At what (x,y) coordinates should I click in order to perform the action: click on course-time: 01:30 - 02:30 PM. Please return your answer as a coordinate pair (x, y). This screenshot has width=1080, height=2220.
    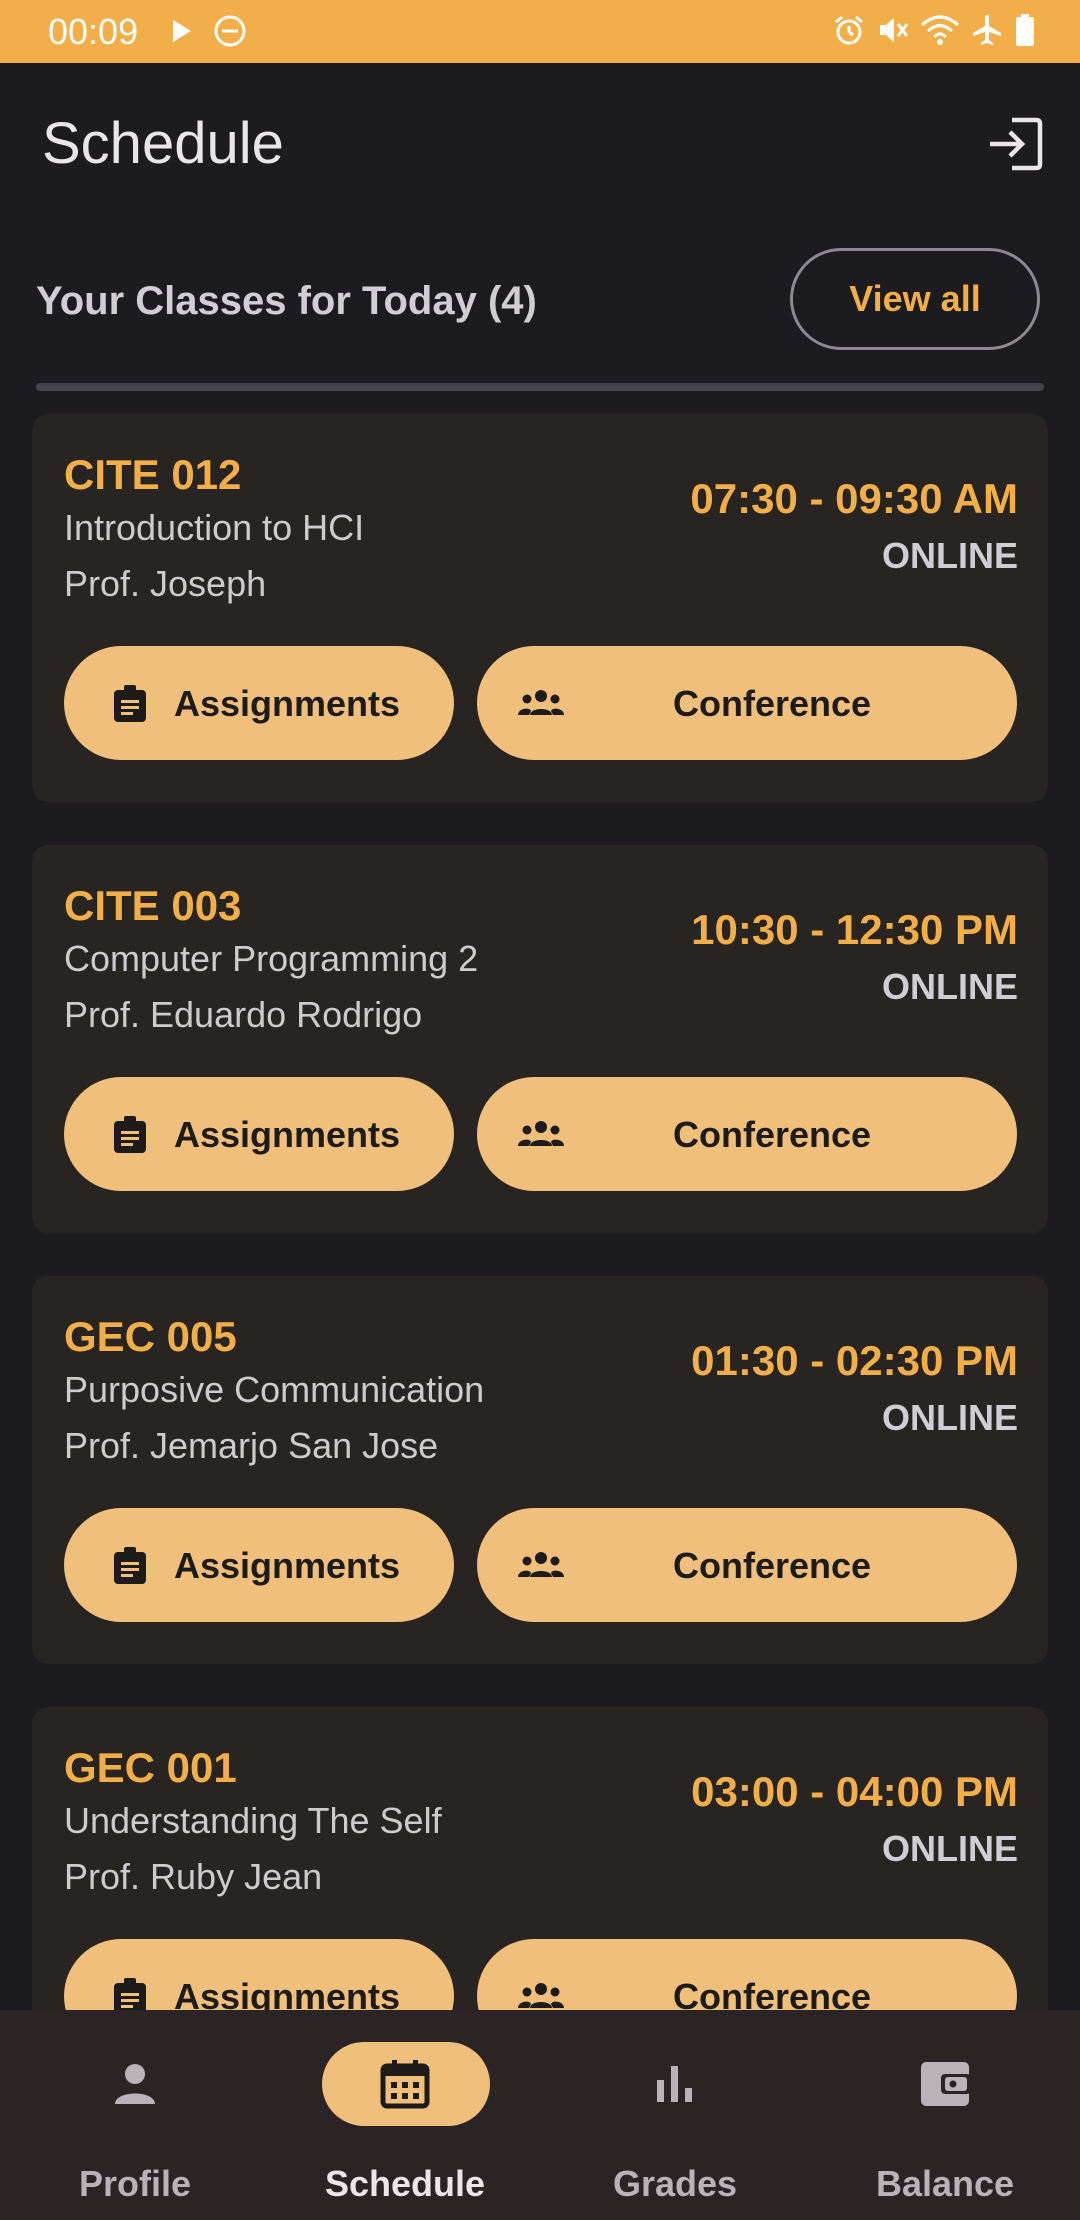
    Looking at the image, I should click on (854, 1360).